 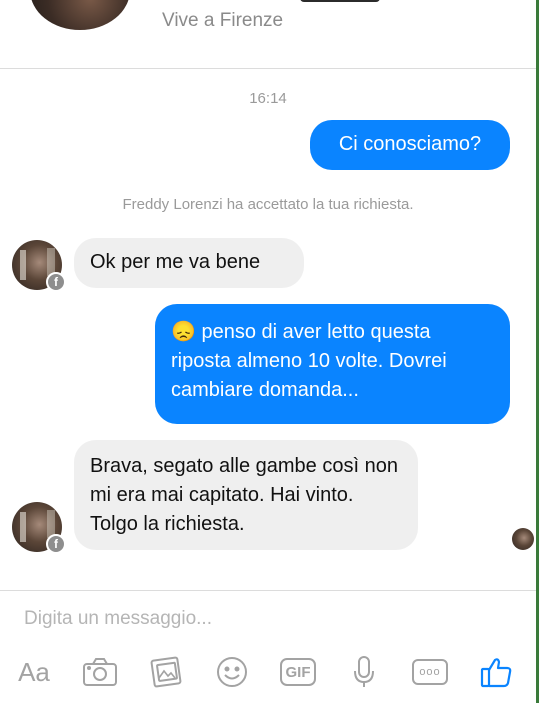 I want to click on gallery-icon, so click(x=166, y=672).